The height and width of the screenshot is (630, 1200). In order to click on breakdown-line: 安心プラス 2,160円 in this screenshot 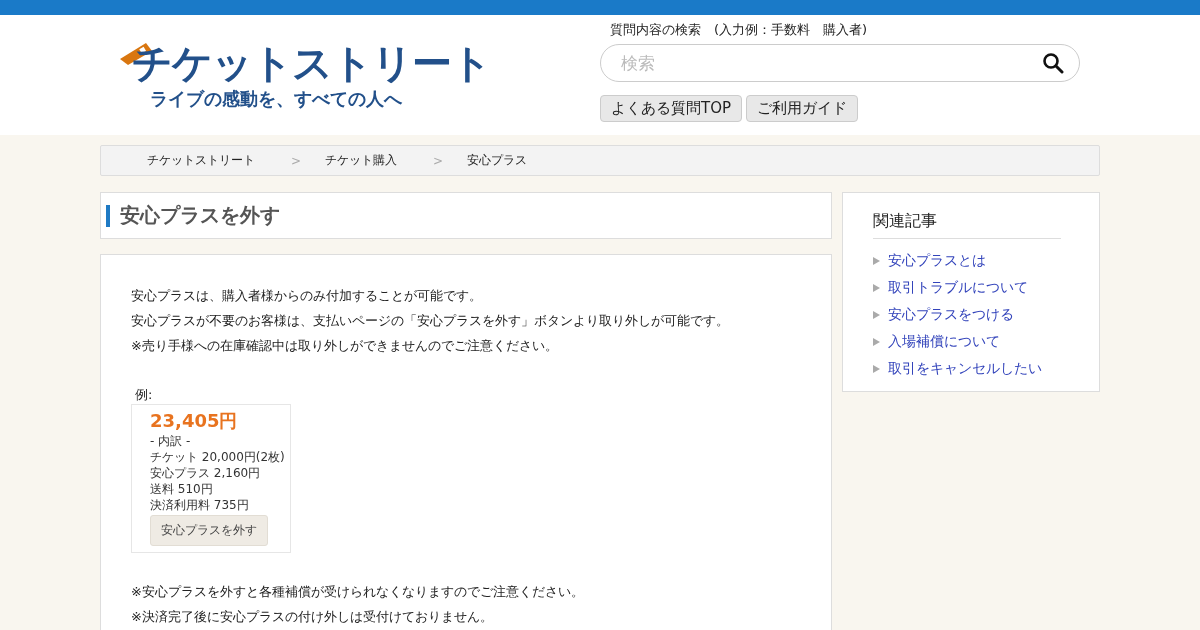, I will do `click(206, 473)`.